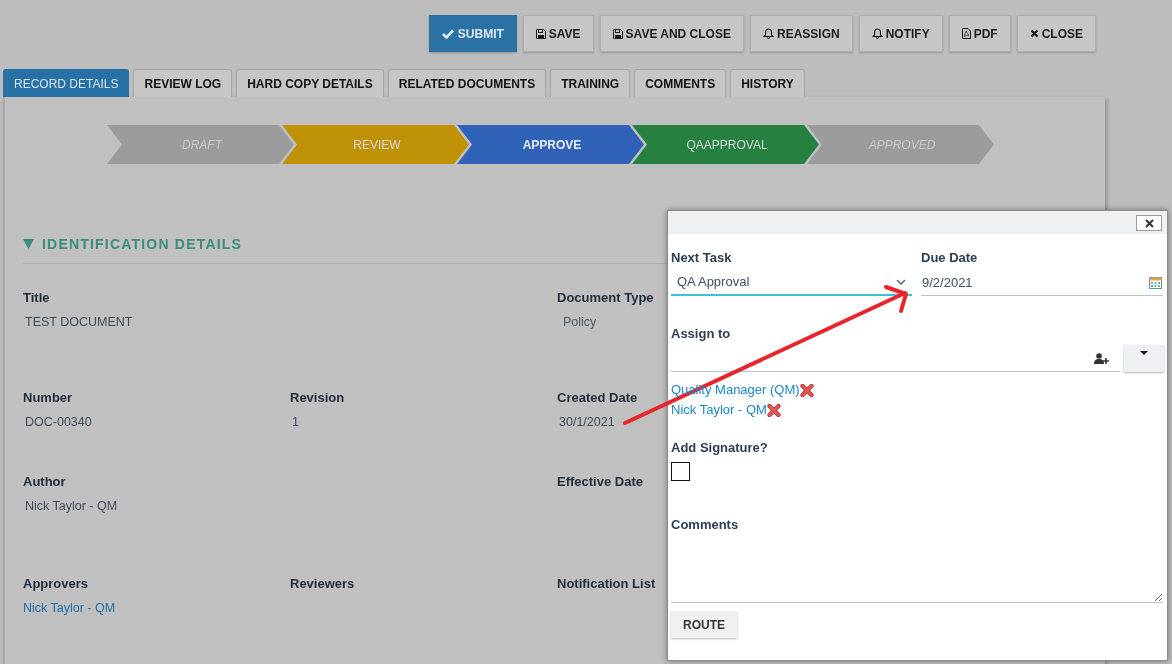 This screenshot has height=664, width=1172. I want to click on step-label: QAAPPROVAL, so click(727, 144).